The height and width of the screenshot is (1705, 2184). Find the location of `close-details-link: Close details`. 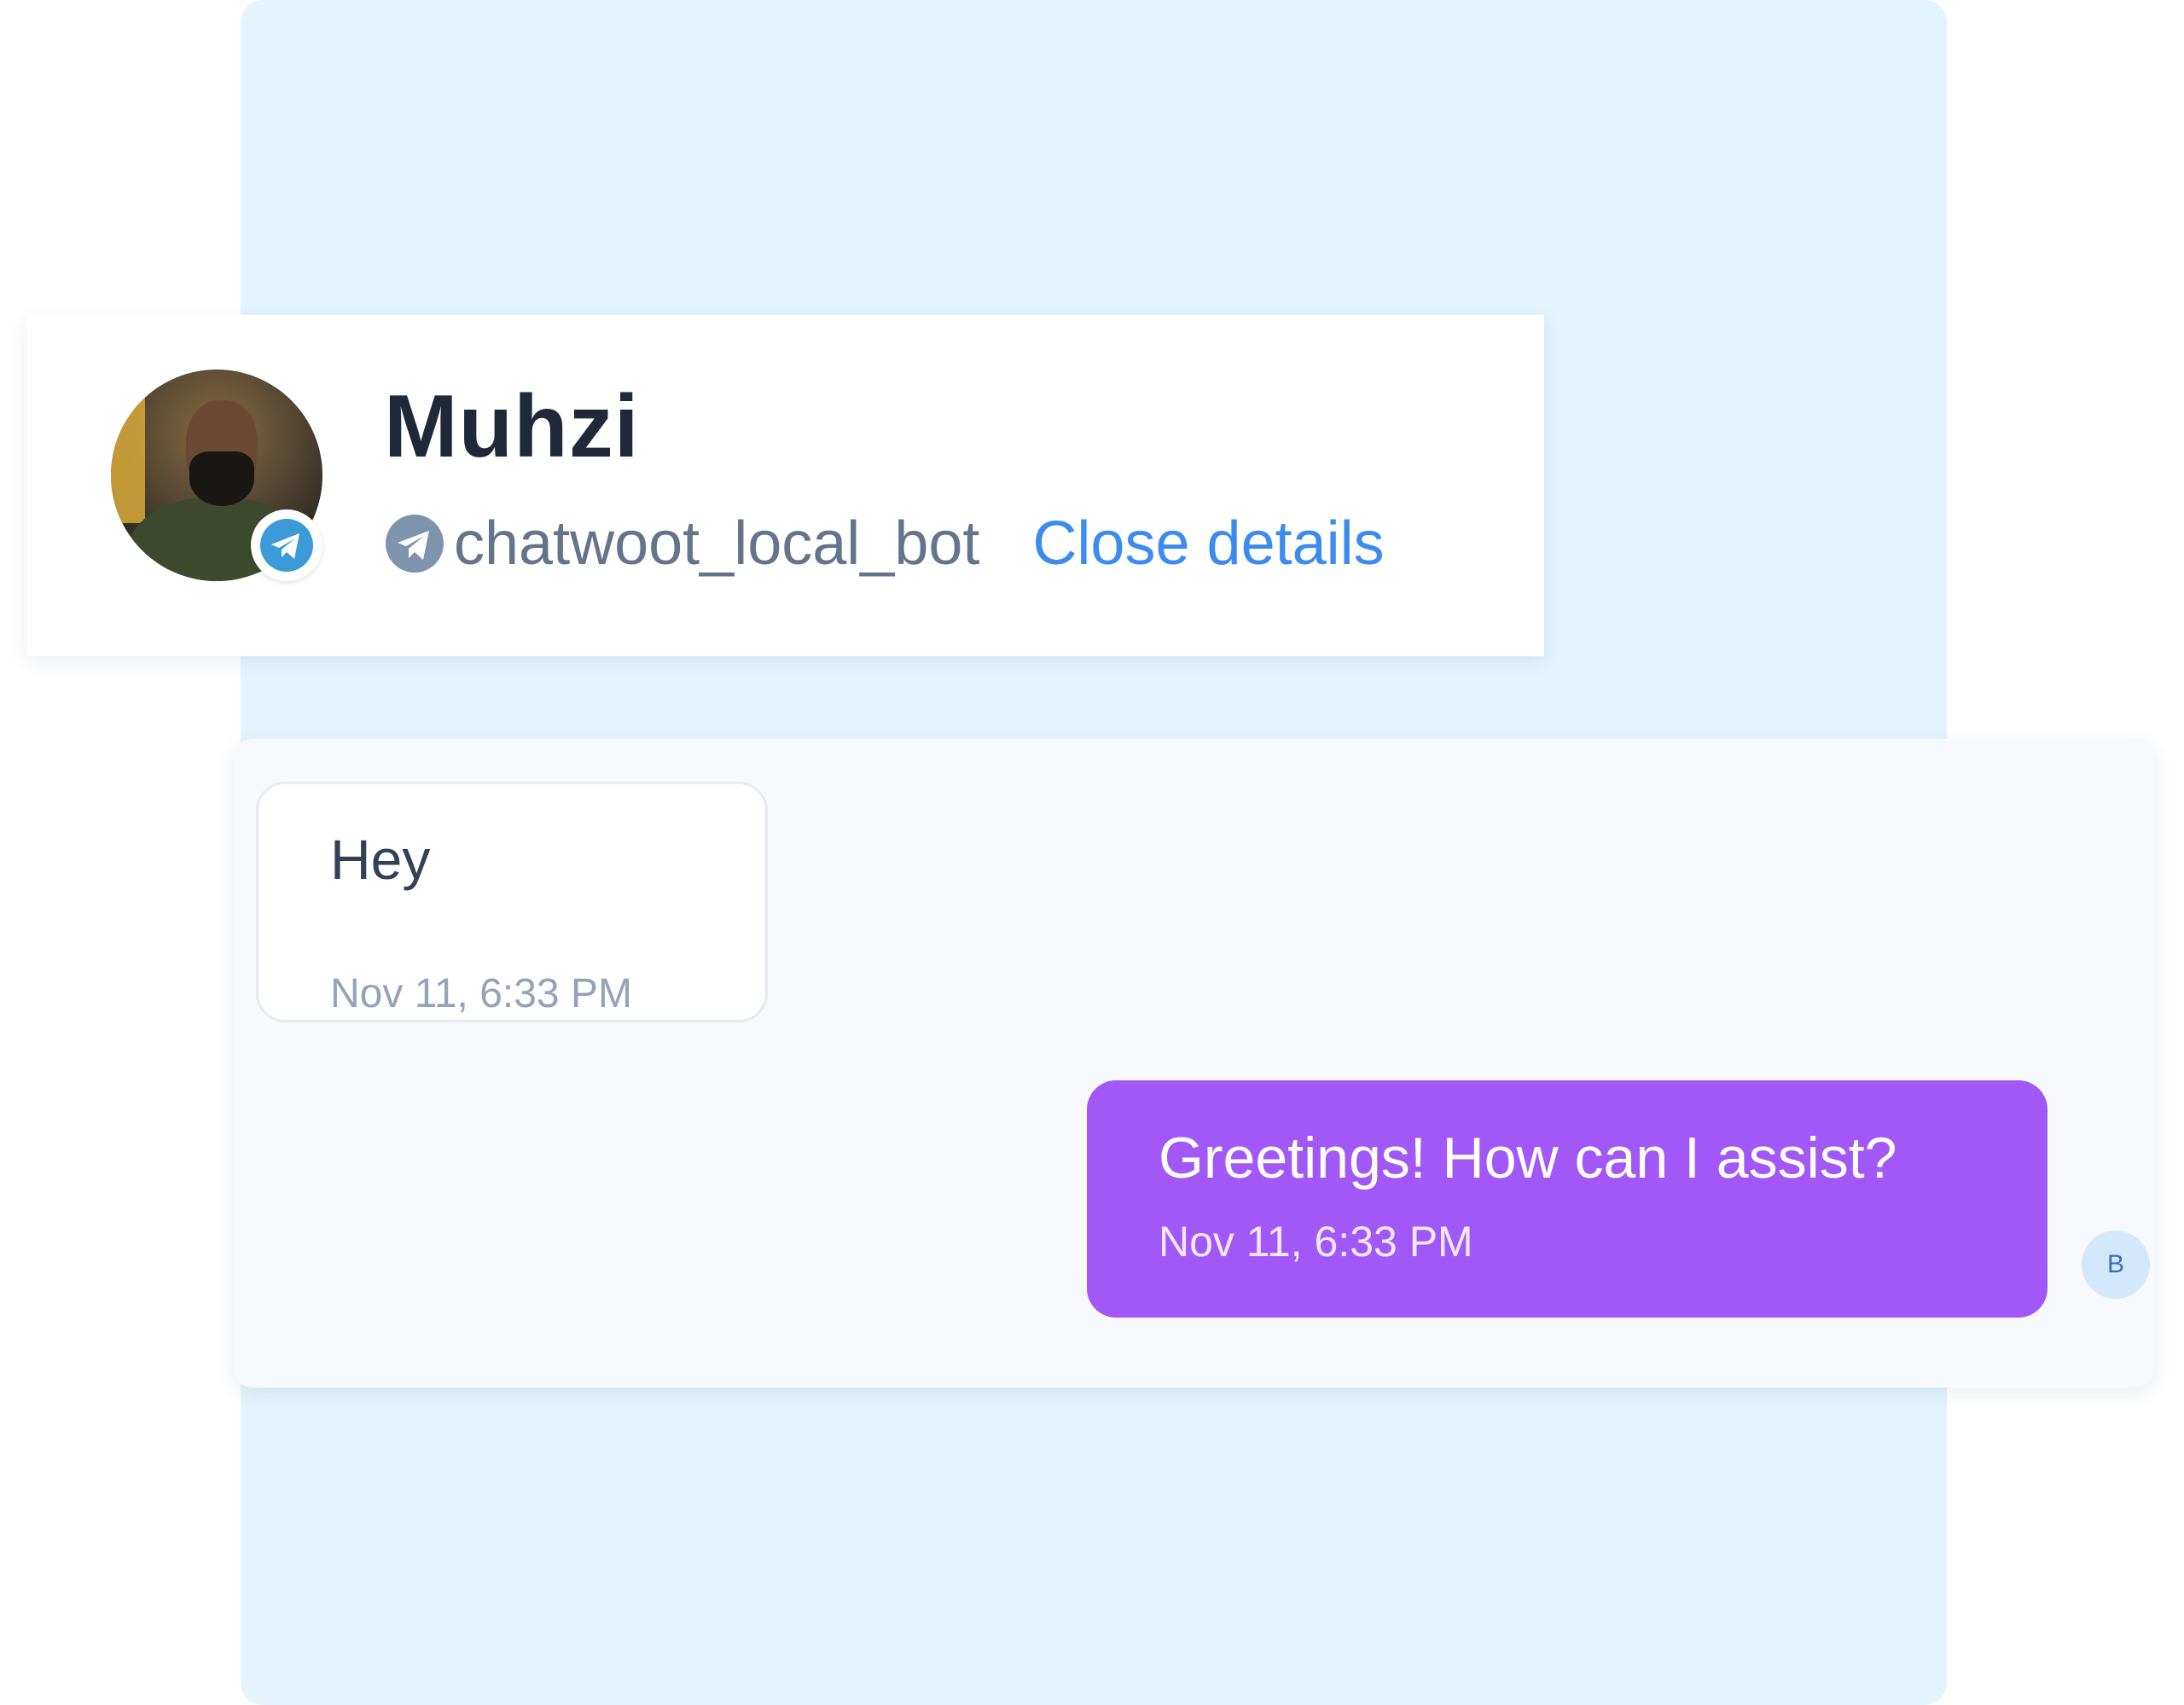

close-details-link: Close details is located at coordinates (1208, 544).